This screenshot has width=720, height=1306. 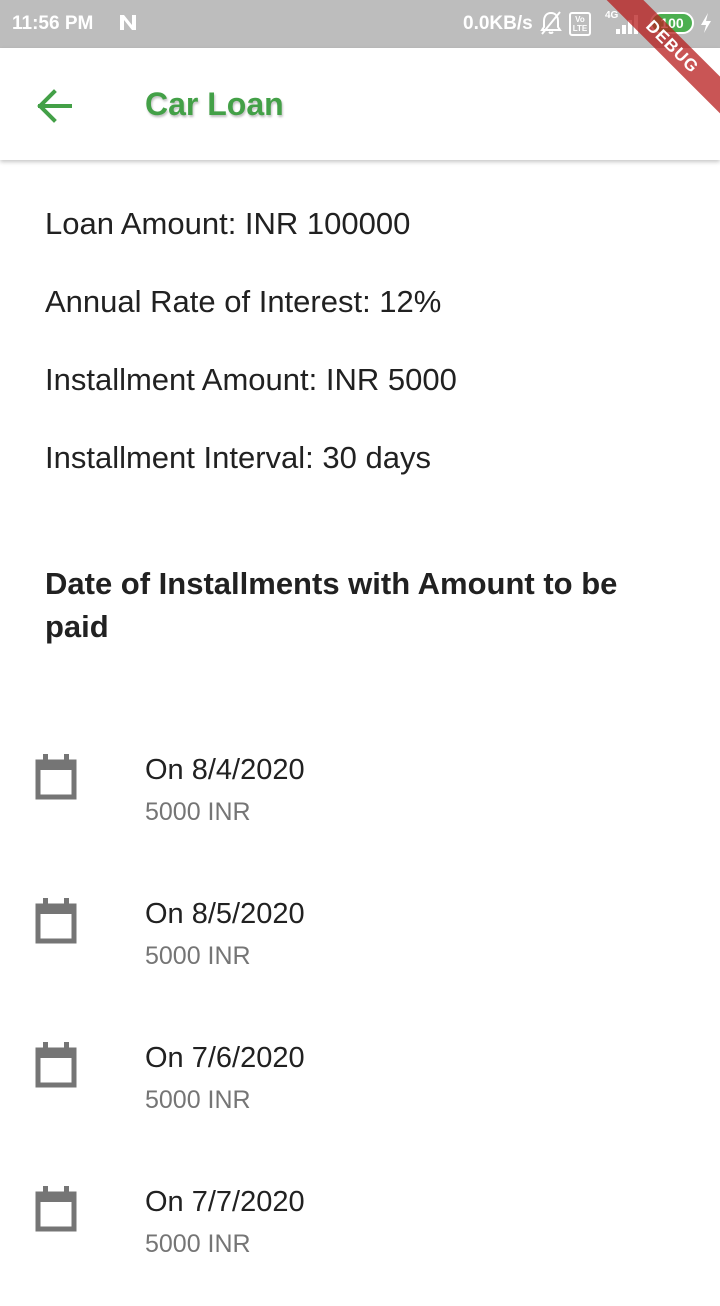 I want to click on list-item: On 8/5/2020 5000 INR, so click(x=360, y=958).